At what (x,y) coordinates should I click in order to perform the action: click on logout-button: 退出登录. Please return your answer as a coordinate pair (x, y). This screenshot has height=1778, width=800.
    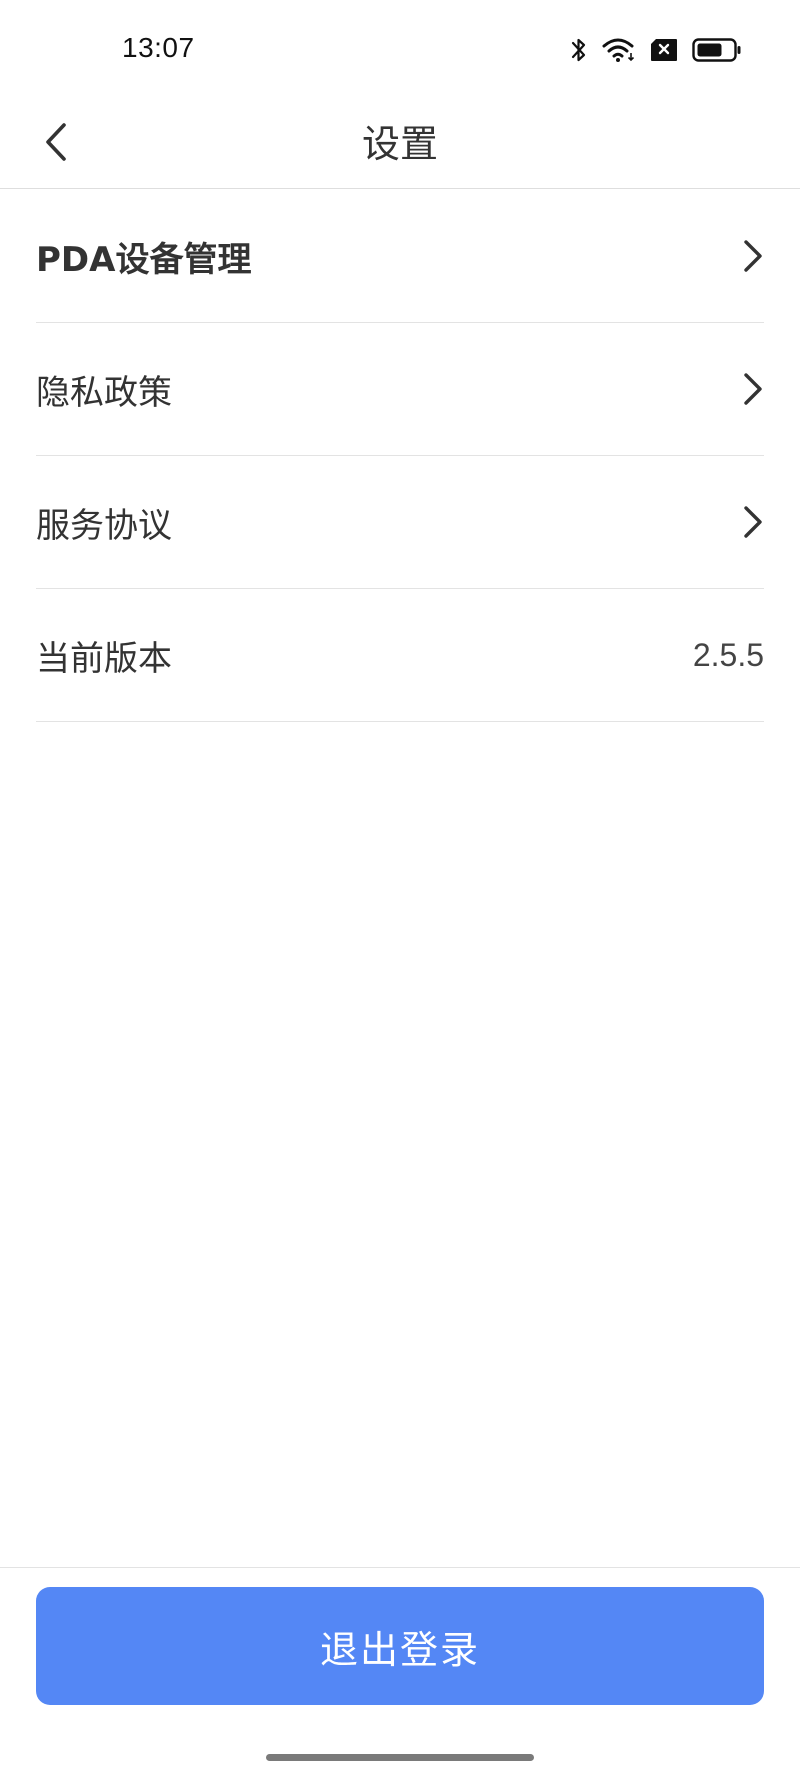
    Looking at the image, I should click on (400, 1646).